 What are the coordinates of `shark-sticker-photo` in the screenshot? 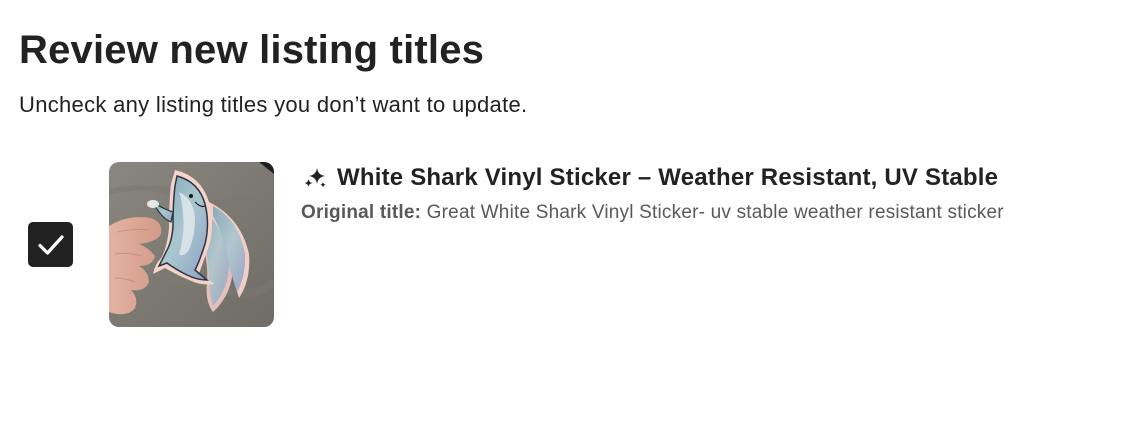 It's located at (191, 244).